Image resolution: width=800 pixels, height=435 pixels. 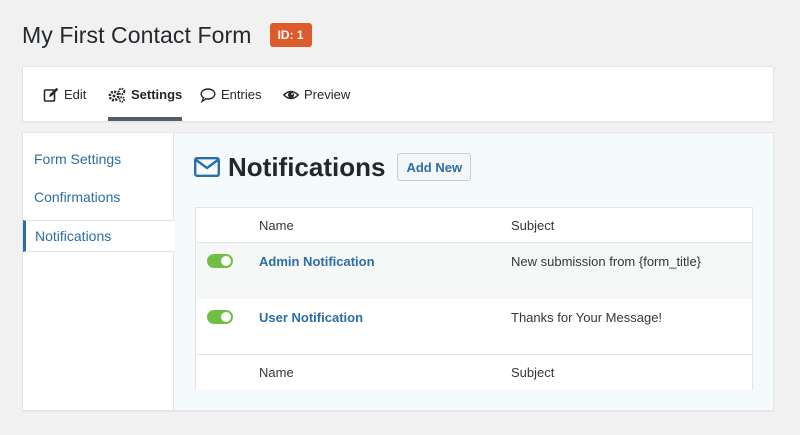 I want to click on tab-label: Settings, so click(x=157, y=94).